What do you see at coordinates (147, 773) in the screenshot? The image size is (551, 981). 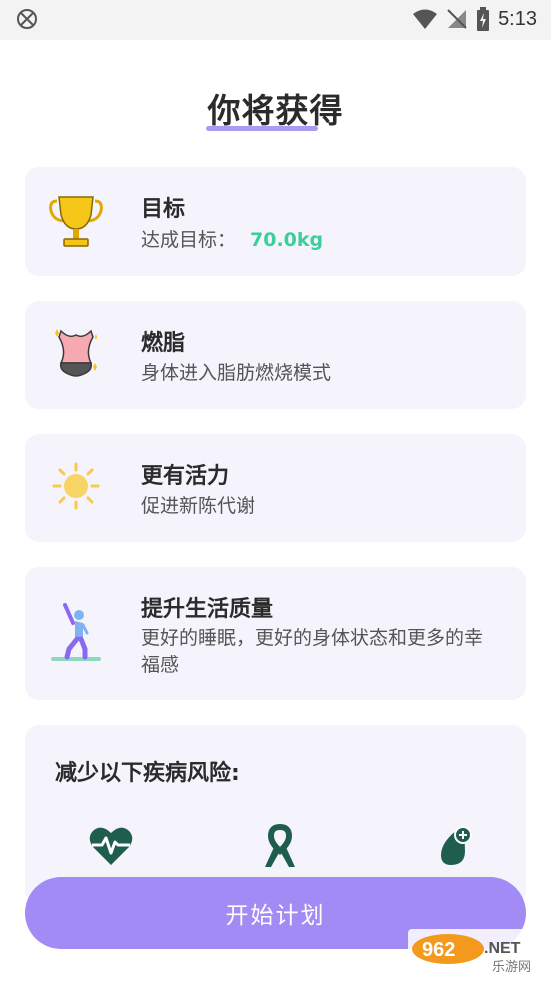 I see `disease-title: 减少以下疾病风险:` at bounding box center [147, 773].